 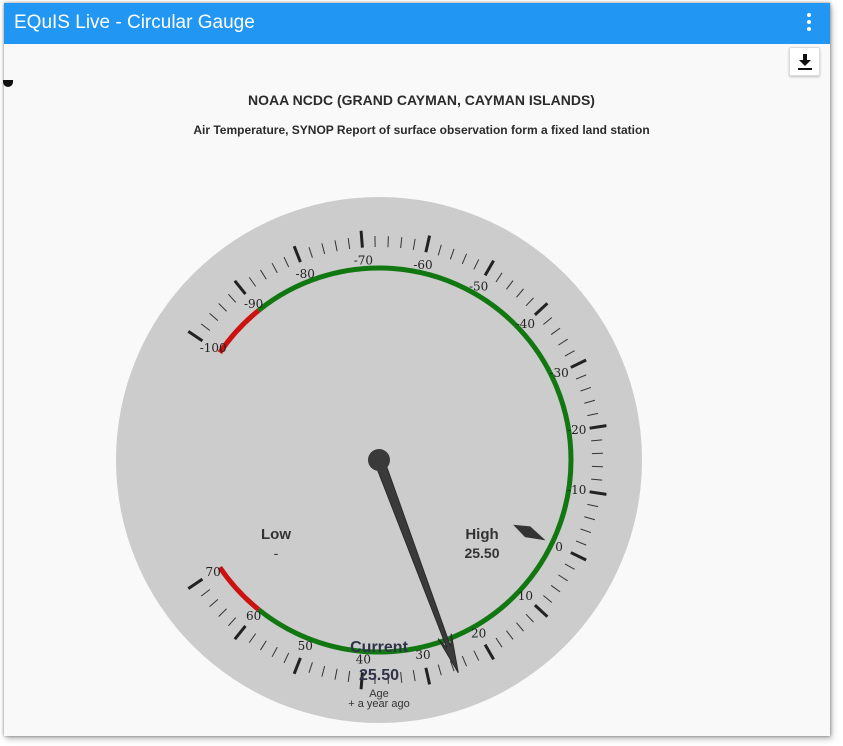 I want to click on tick-label: 70, so click(x=213, y=572).